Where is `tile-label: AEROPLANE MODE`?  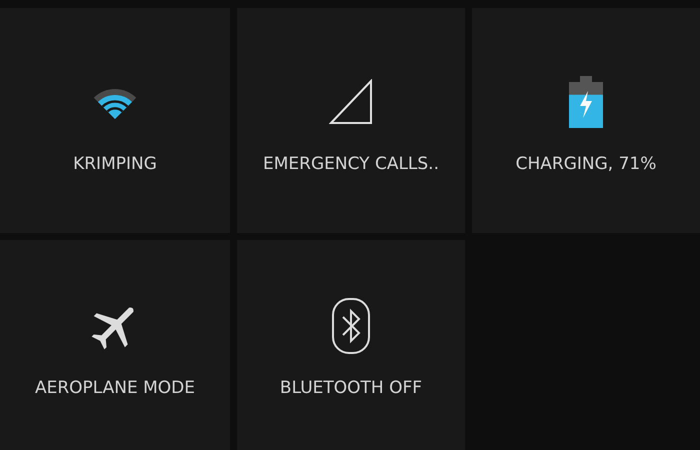
tile-label: AEROPLANE MODE is located at coordinates (115, 388).